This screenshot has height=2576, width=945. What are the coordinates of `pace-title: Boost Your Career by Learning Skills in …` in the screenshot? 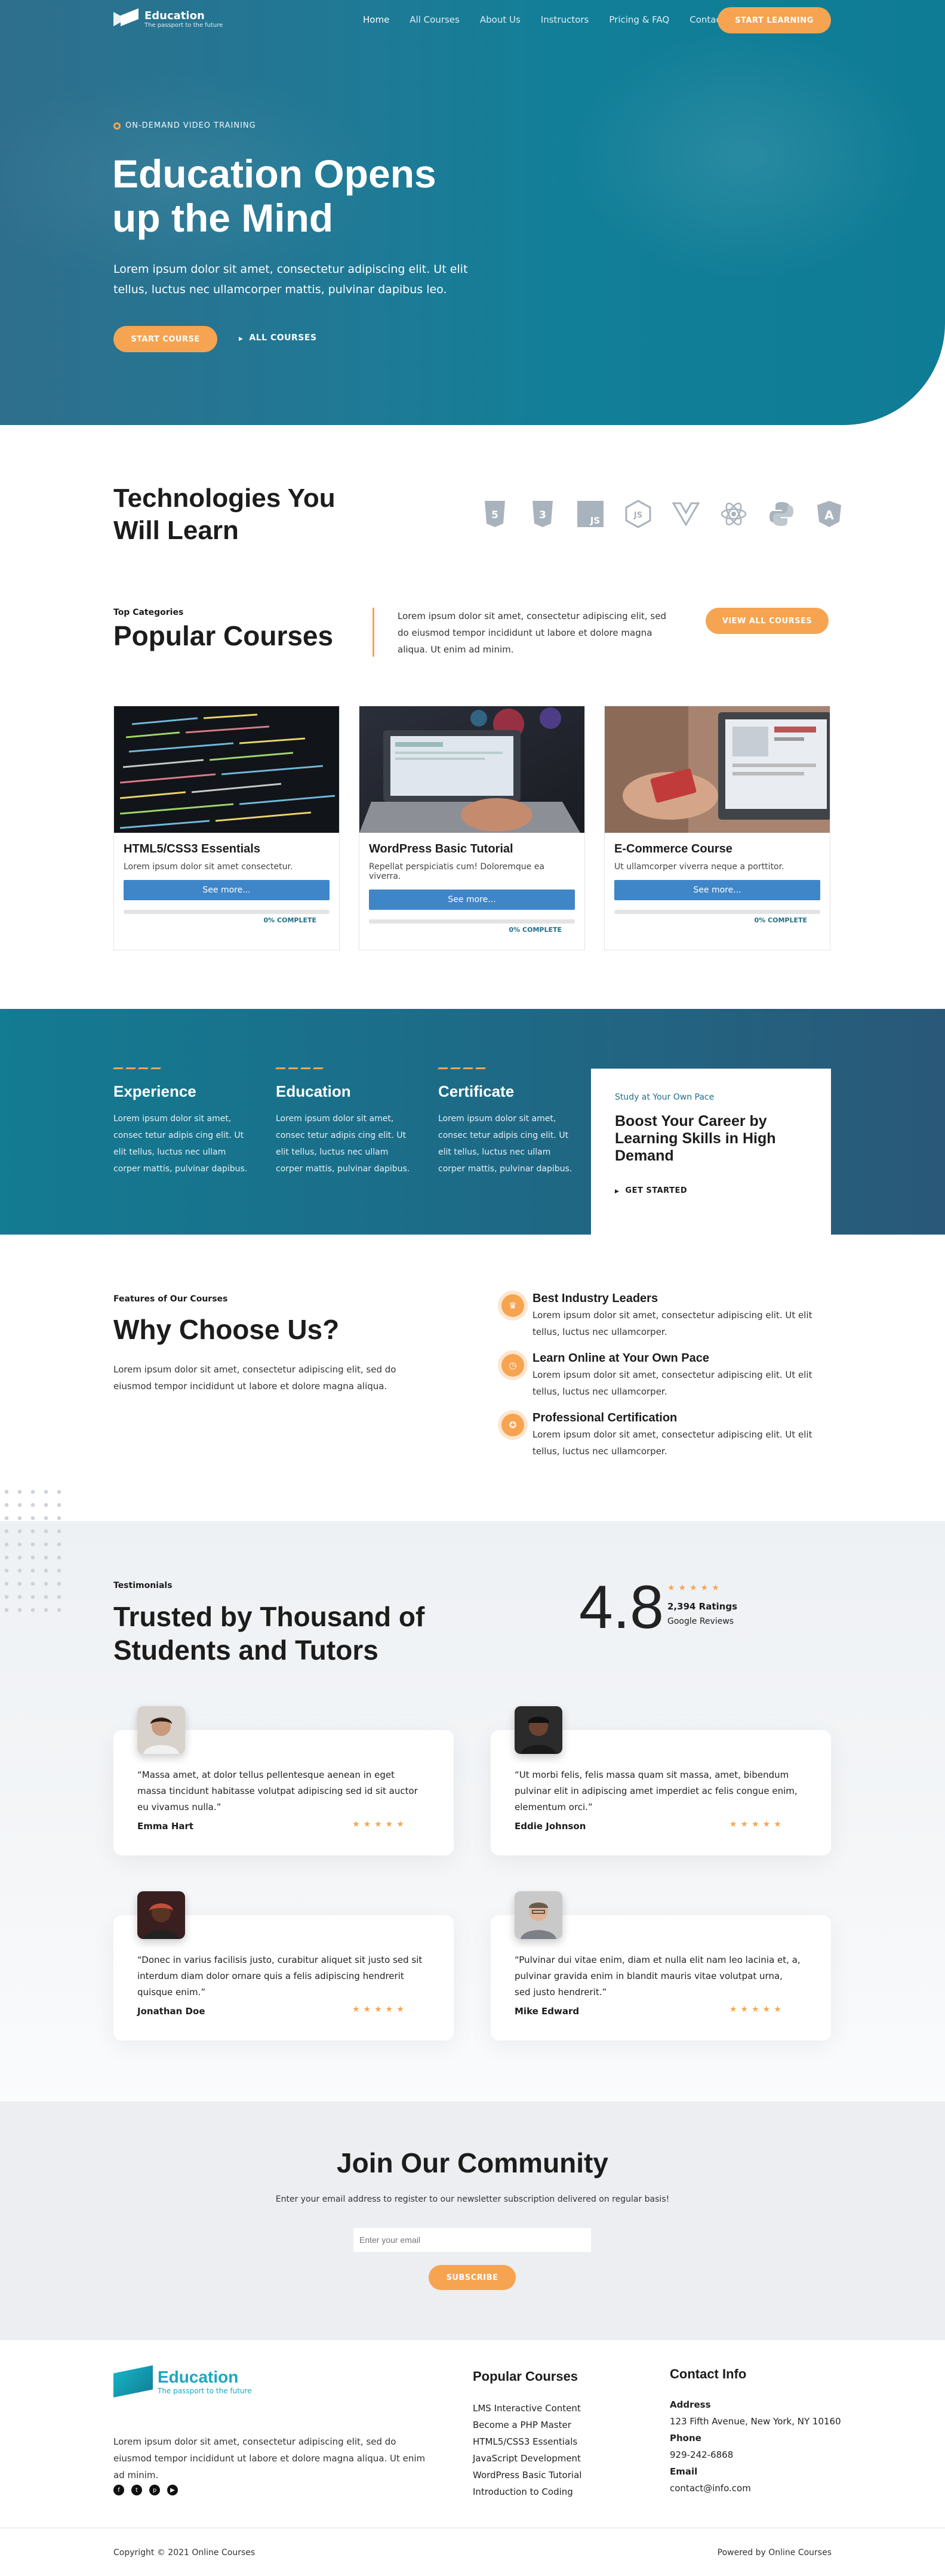 It's located at (695, 1138).